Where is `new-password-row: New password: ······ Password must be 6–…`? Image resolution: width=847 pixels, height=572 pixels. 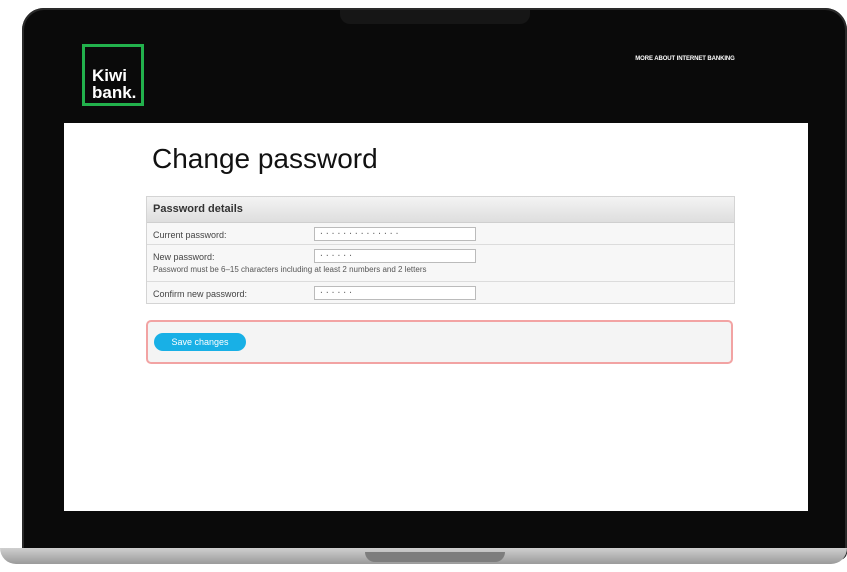
new-password-row: New password: ······ Password must be 6–… is located at coordinates (440, 263).